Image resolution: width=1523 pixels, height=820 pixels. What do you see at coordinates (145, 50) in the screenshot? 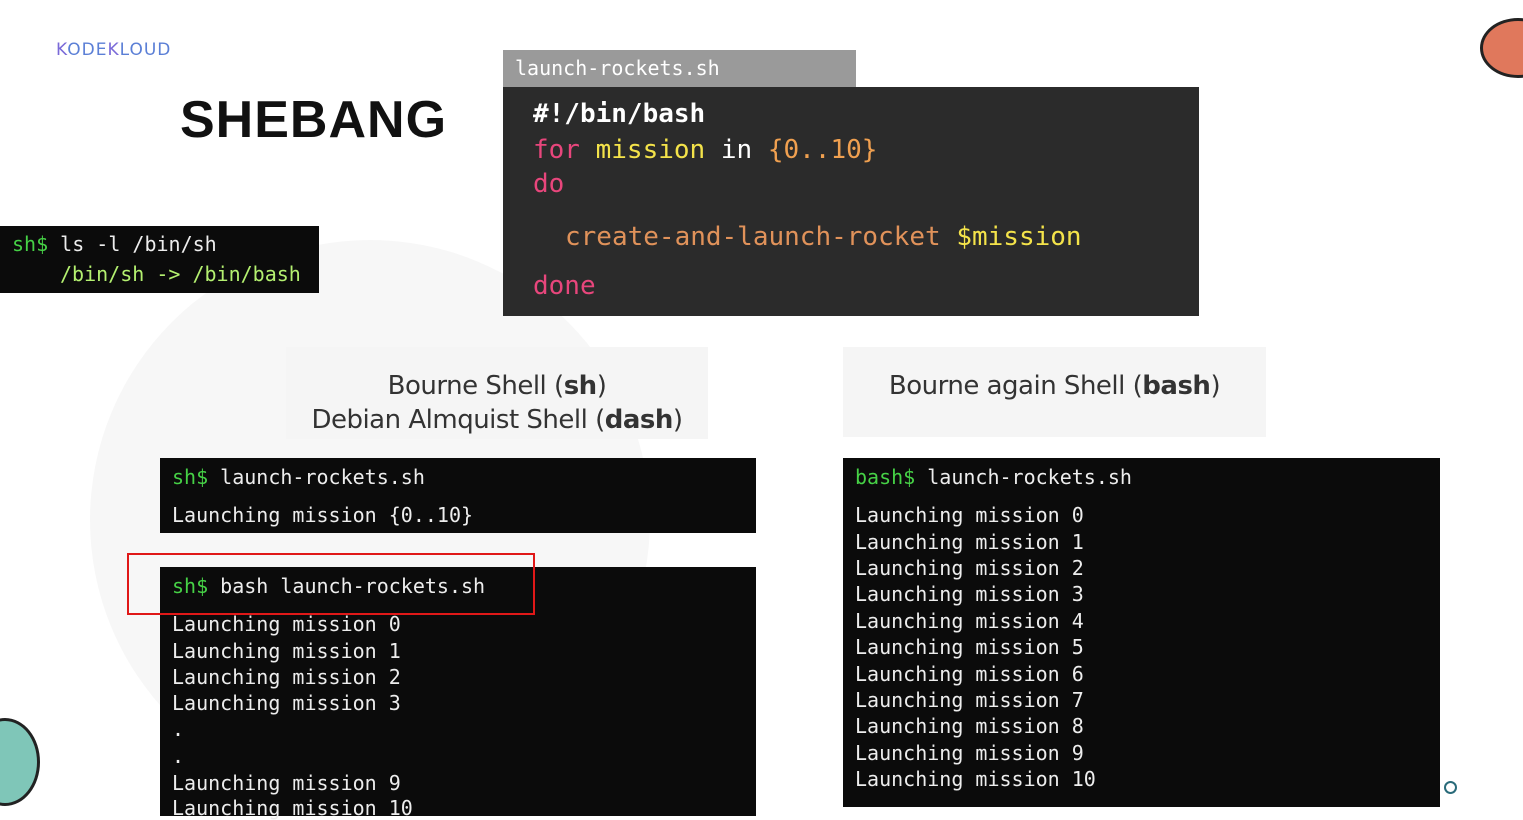
I see `logo-loud: LOUD` at bounding box center [145, 50].